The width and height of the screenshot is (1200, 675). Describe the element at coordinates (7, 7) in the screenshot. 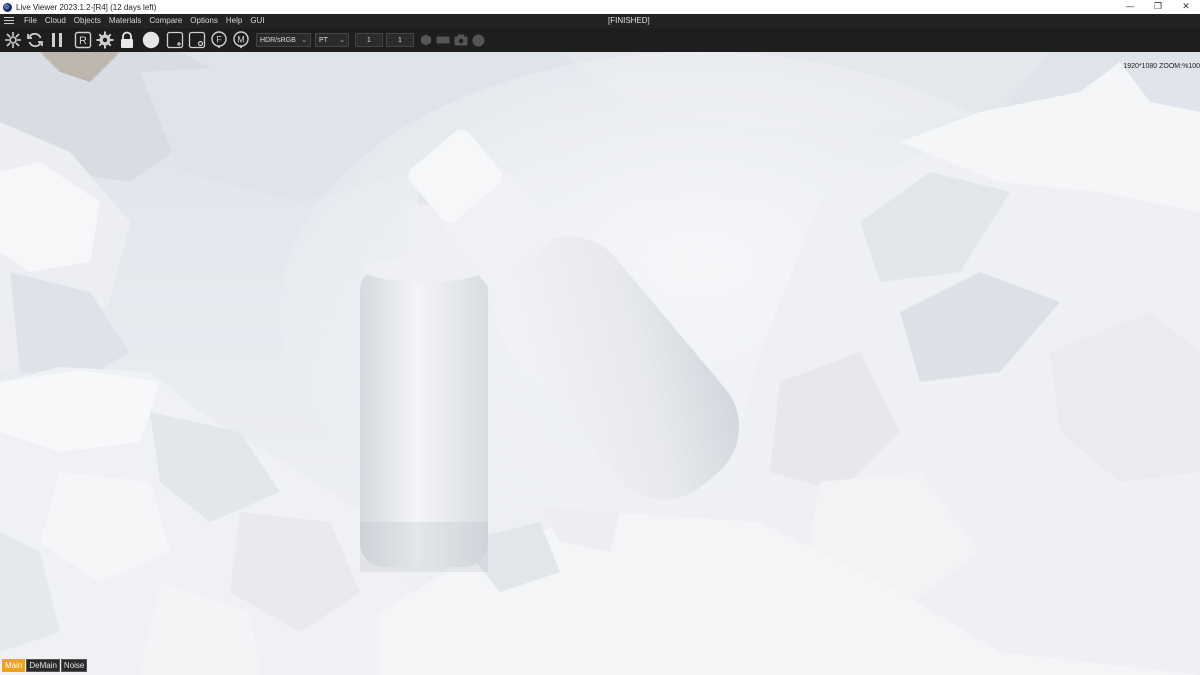

I see `app-logo-icon` at that location.